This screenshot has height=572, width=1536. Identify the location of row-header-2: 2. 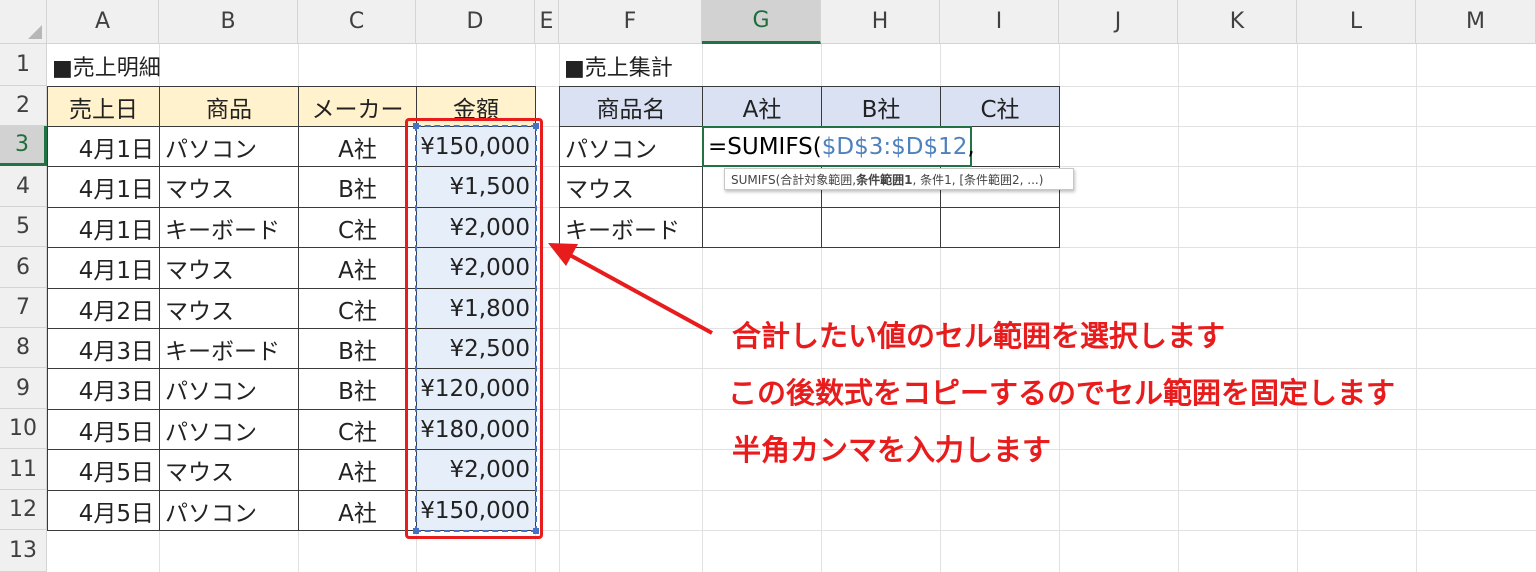
(23, 106).